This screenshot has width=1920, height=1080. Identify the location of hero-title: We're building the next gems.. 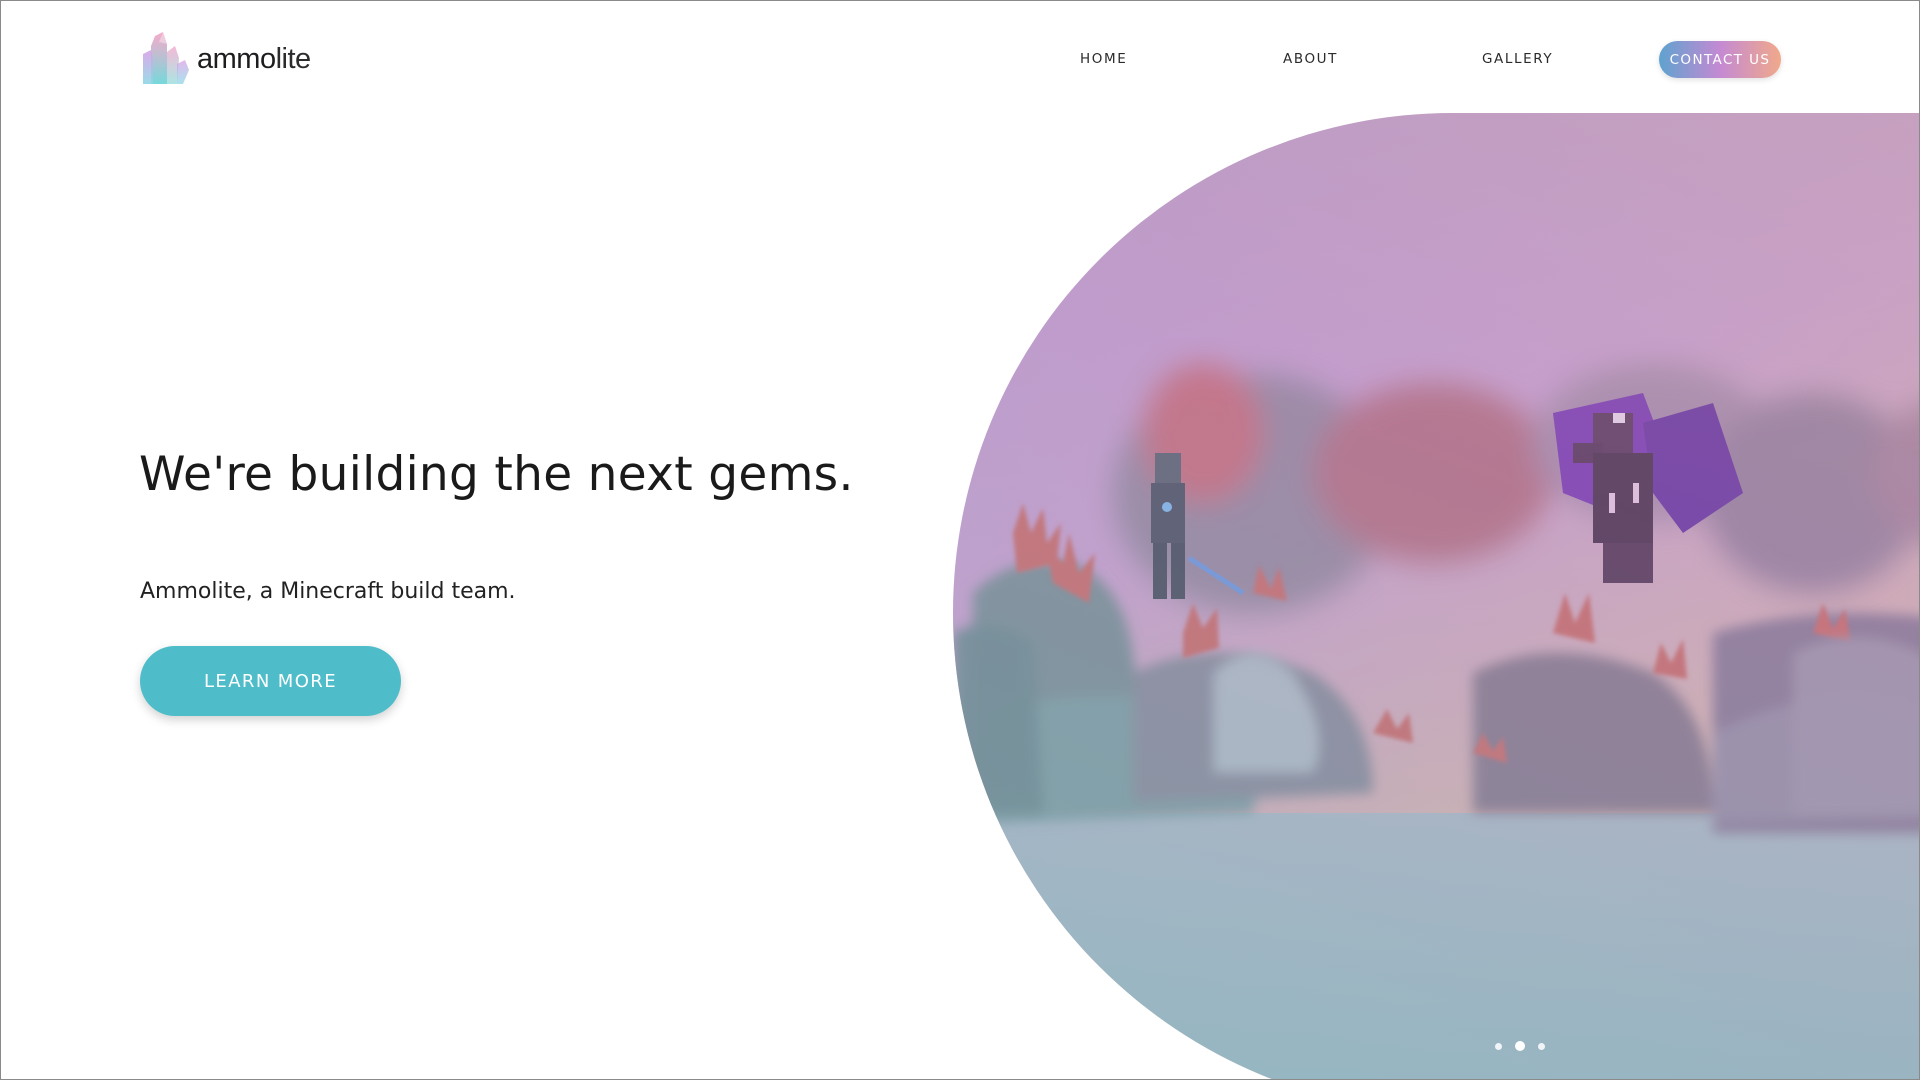
(496, 474).